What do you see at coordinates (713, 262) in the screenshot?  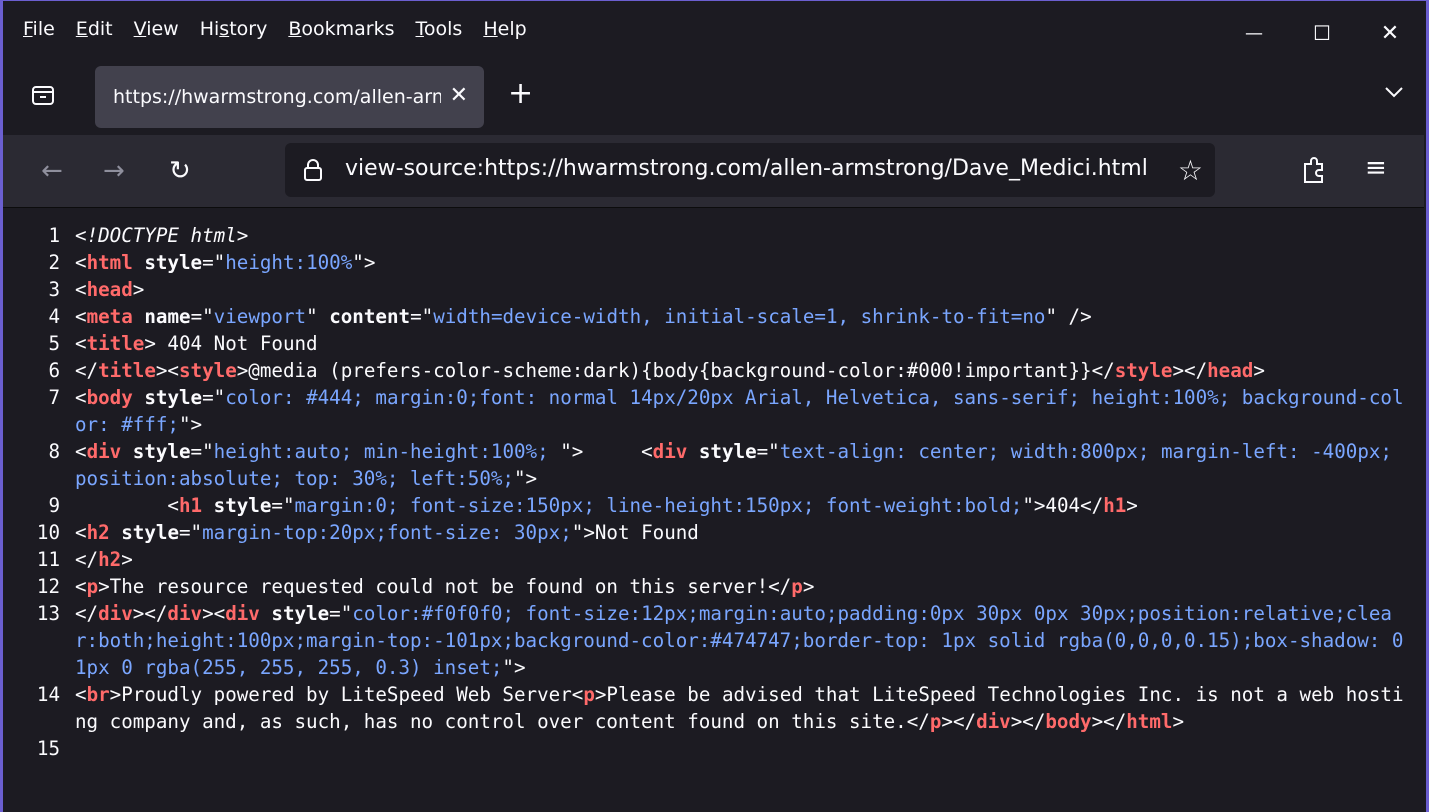 I see `source-line: 2 <html style="height:100%">` at bounding box center [713, 262].